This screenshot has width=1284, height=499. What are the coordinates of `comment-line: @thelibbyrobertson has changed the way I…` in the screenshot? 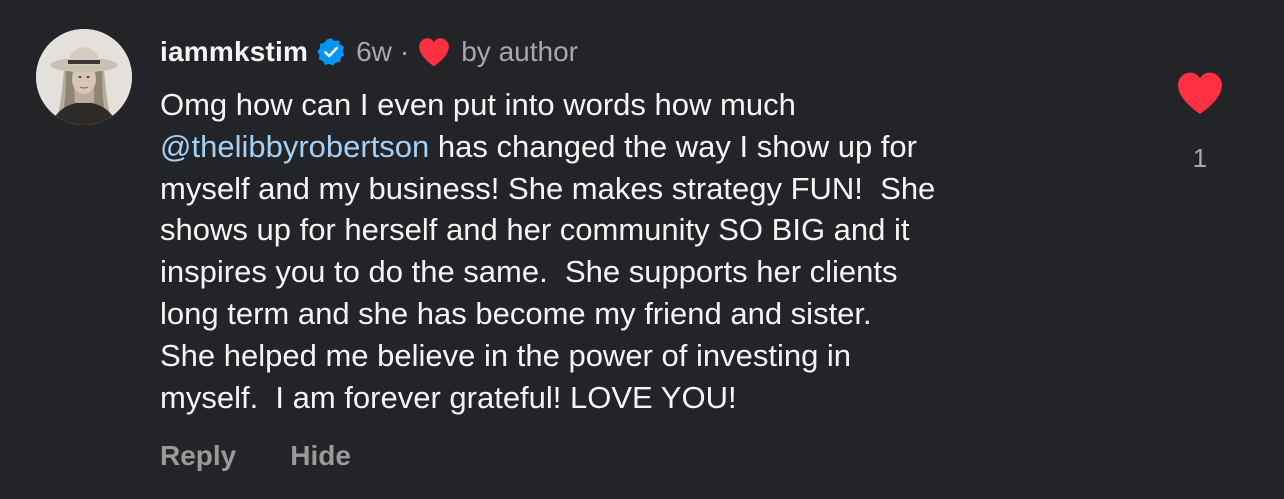 It's located at (640, 147).